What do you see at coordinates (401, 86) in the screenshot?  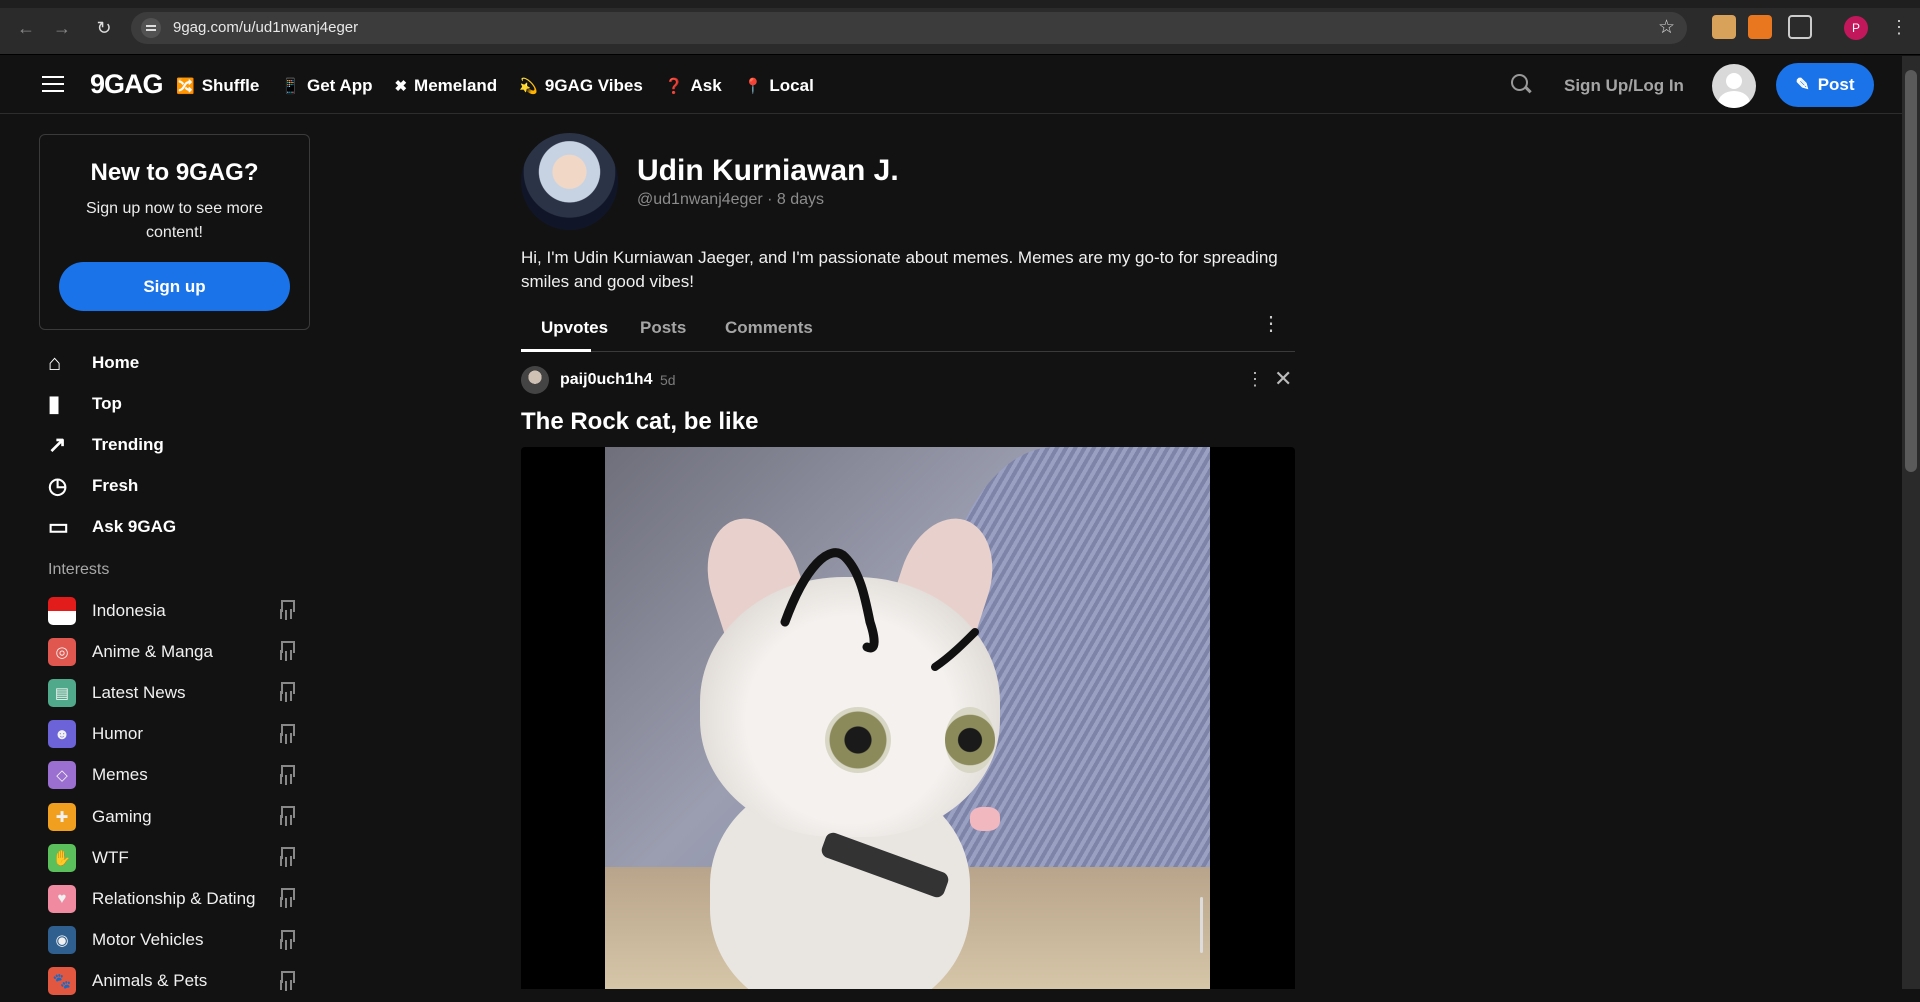 I see `memeland-icon: ✖` at bounding box center [401, 86].